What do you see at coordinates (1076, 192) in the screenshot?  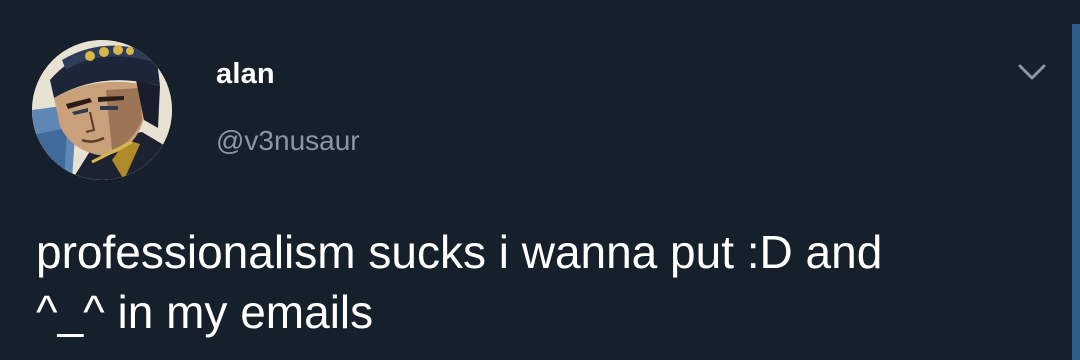 I see `scroll-indicator` at bounding box center [1076, 192].